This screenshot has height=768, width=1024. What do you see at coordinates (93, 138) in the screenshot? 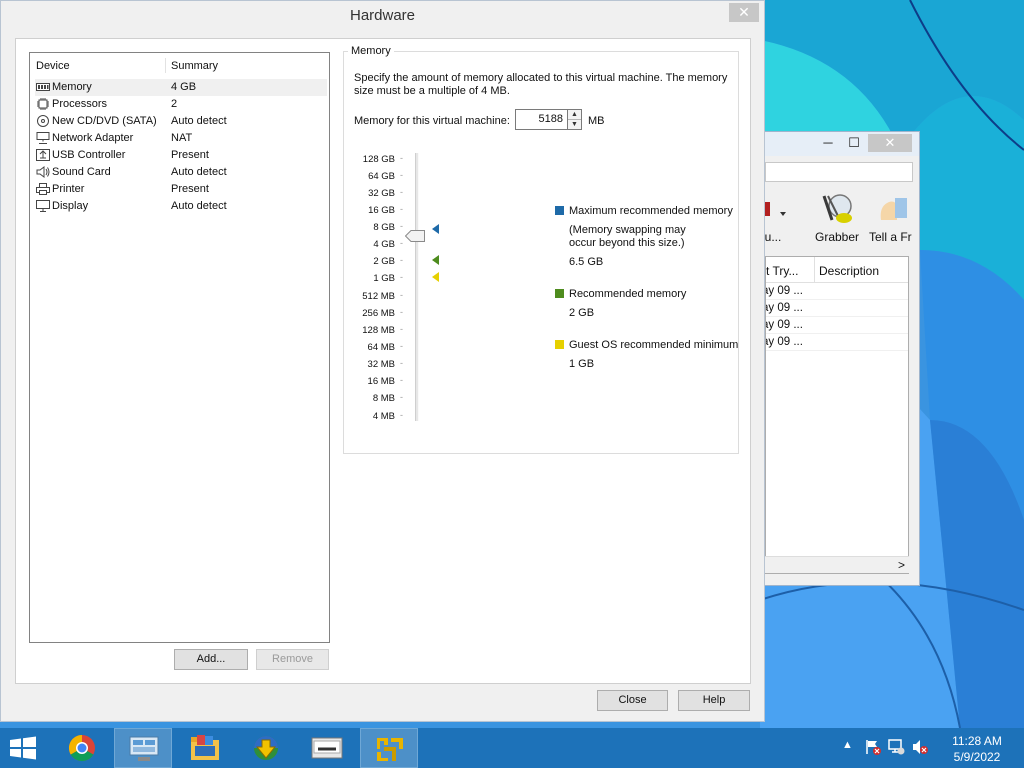
I see `device-name: Network Adapter` at bounding box center [93, 138].